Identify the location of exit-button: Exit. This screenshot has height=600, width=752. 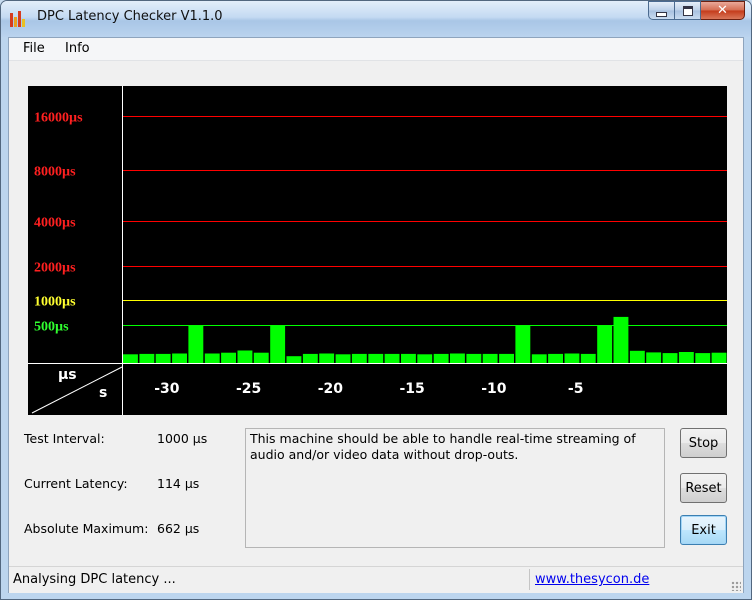
(703, 530).